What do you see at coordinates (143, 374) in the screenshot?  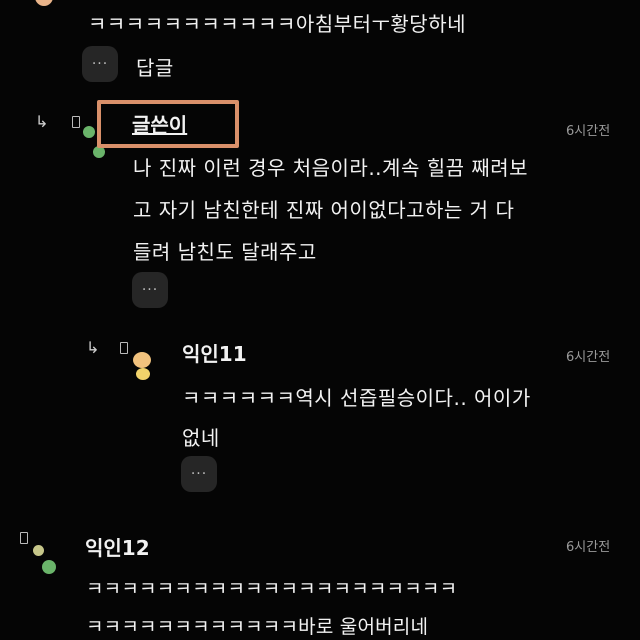 I see `avatar-11-bottom` at bounding box center [143, 374].